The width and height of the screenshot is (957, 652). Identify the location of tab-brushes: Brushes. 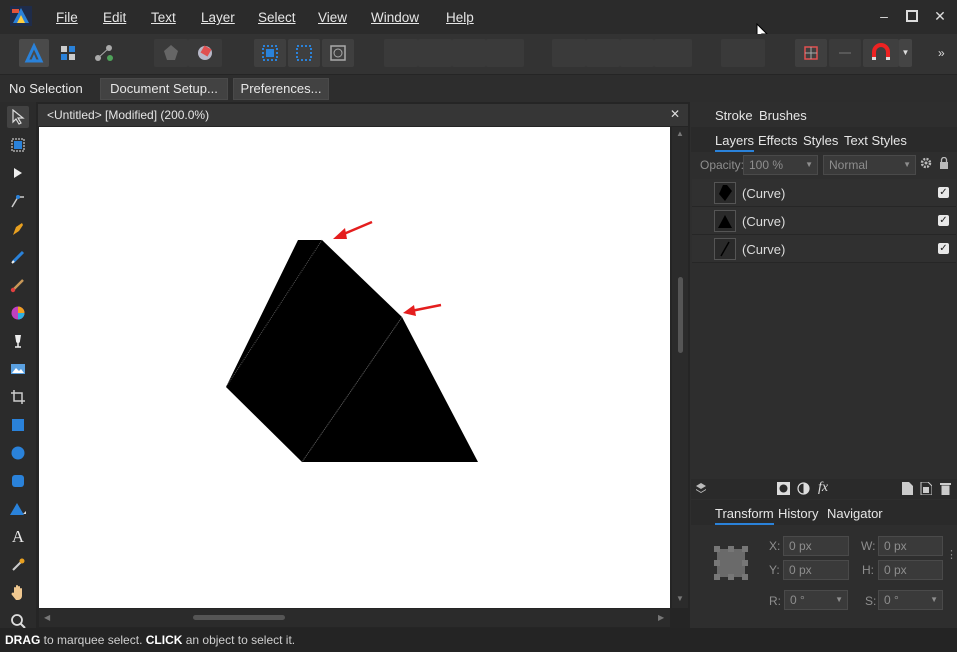
(783, 115).